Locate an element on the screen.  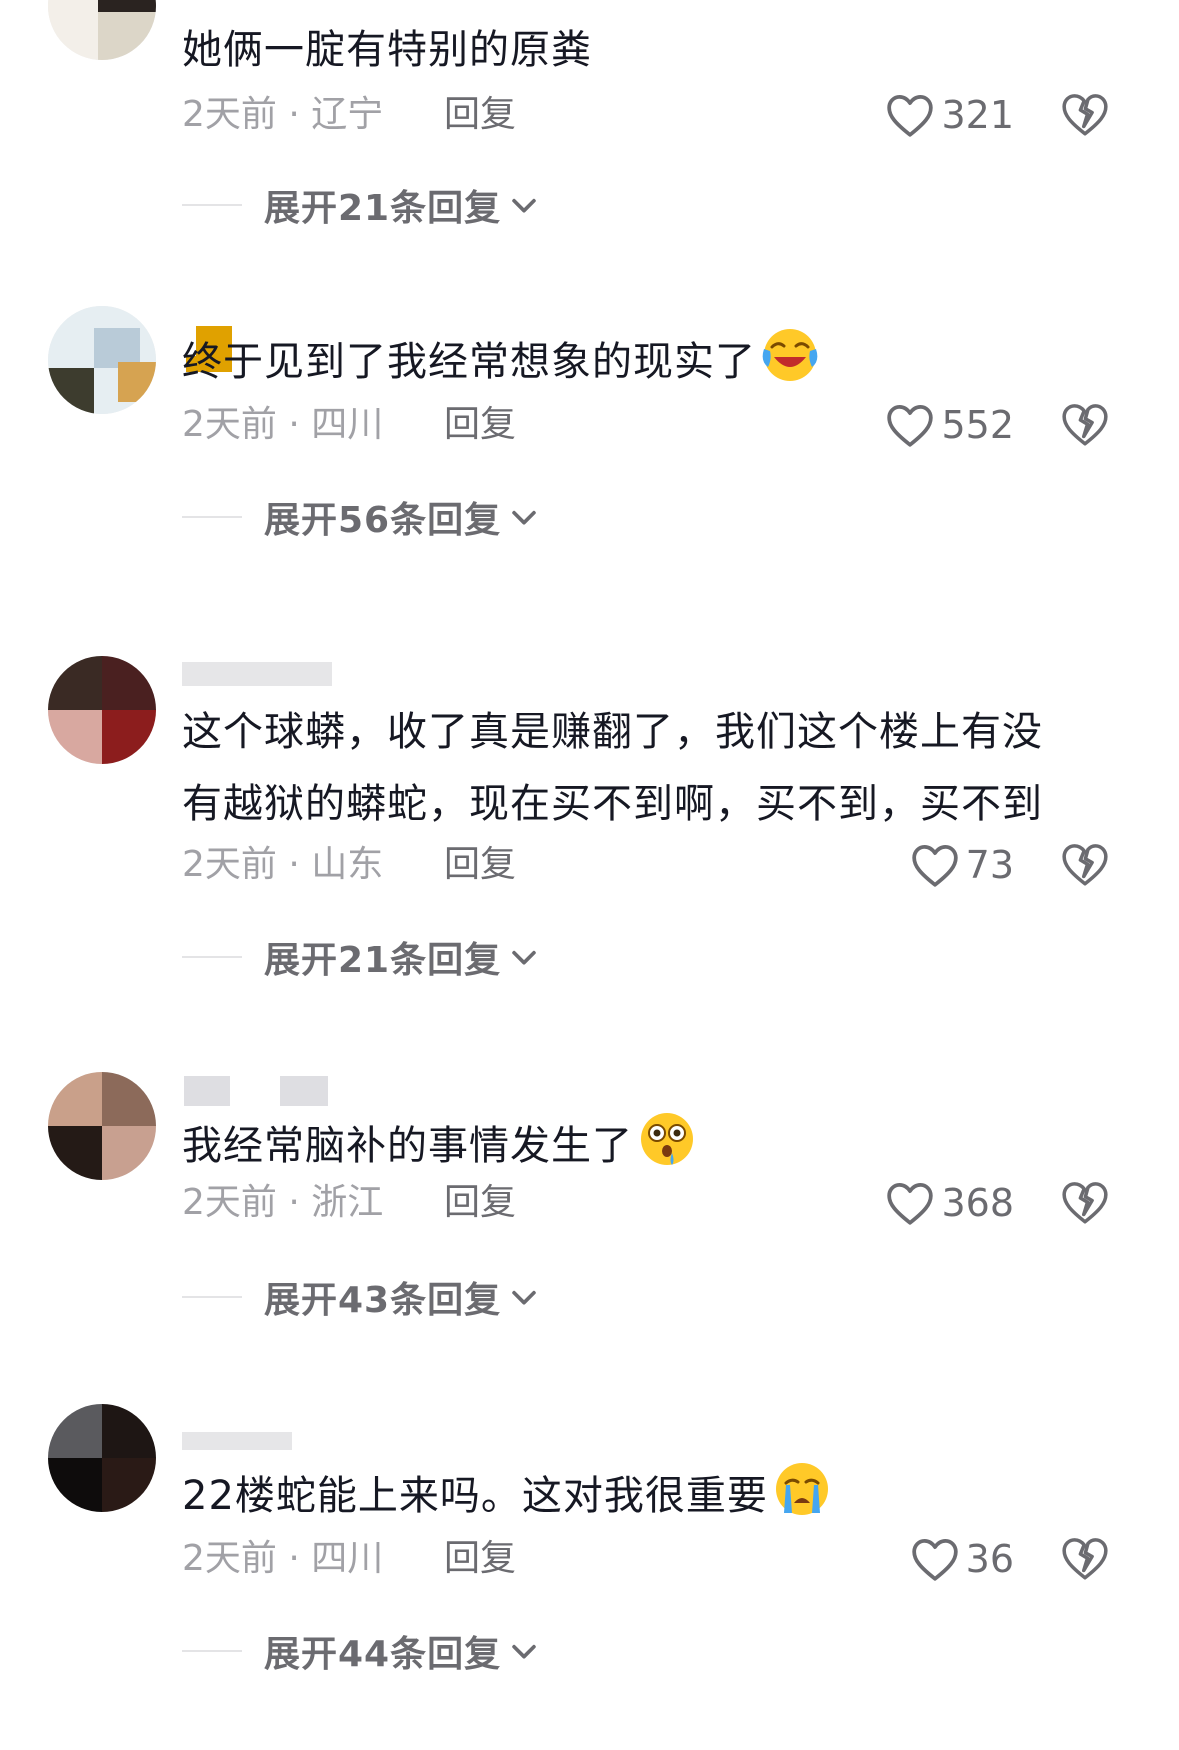
comment-meta: 2天前 · 四川 回复 36 is located at coordinates (662, 1559).